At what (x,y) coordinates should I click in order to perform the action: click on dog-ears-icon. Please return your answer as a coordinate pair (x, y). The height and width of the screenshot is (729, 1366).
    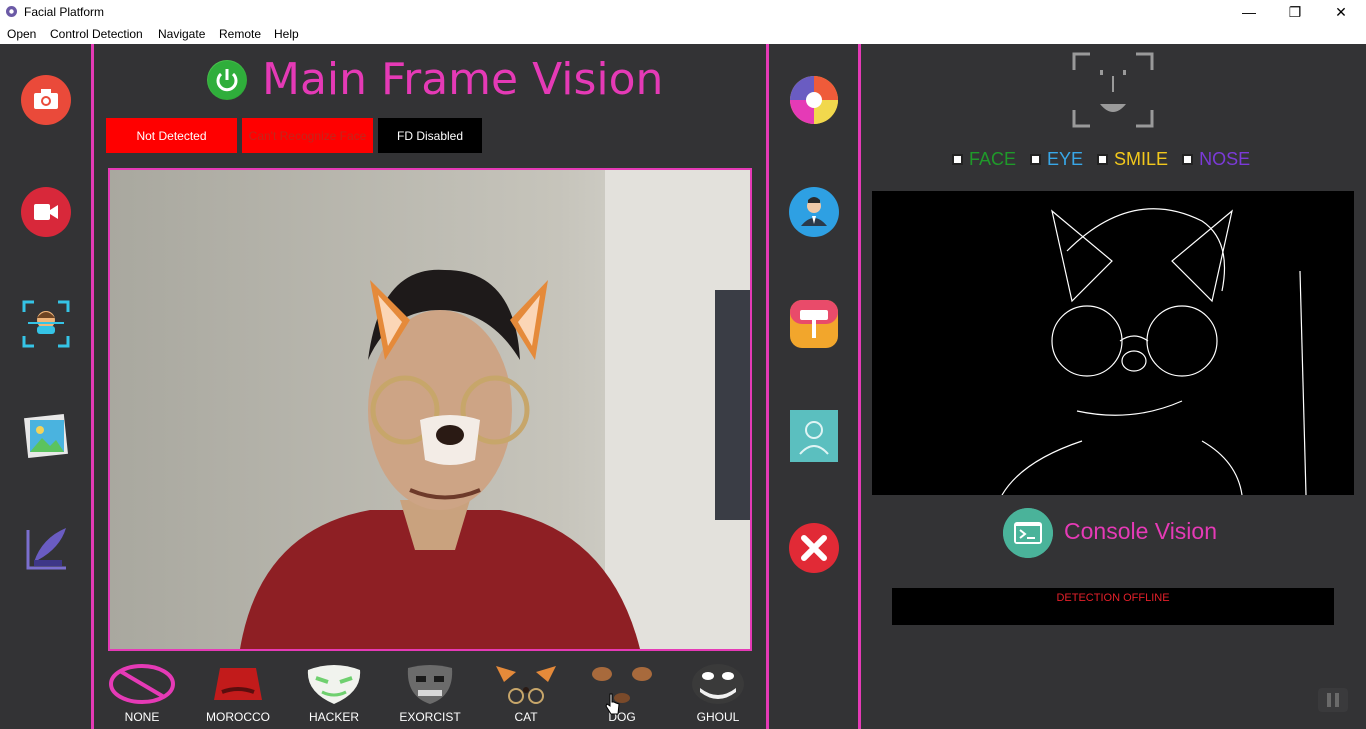
    Looking at the image, I should click on (622, 685).